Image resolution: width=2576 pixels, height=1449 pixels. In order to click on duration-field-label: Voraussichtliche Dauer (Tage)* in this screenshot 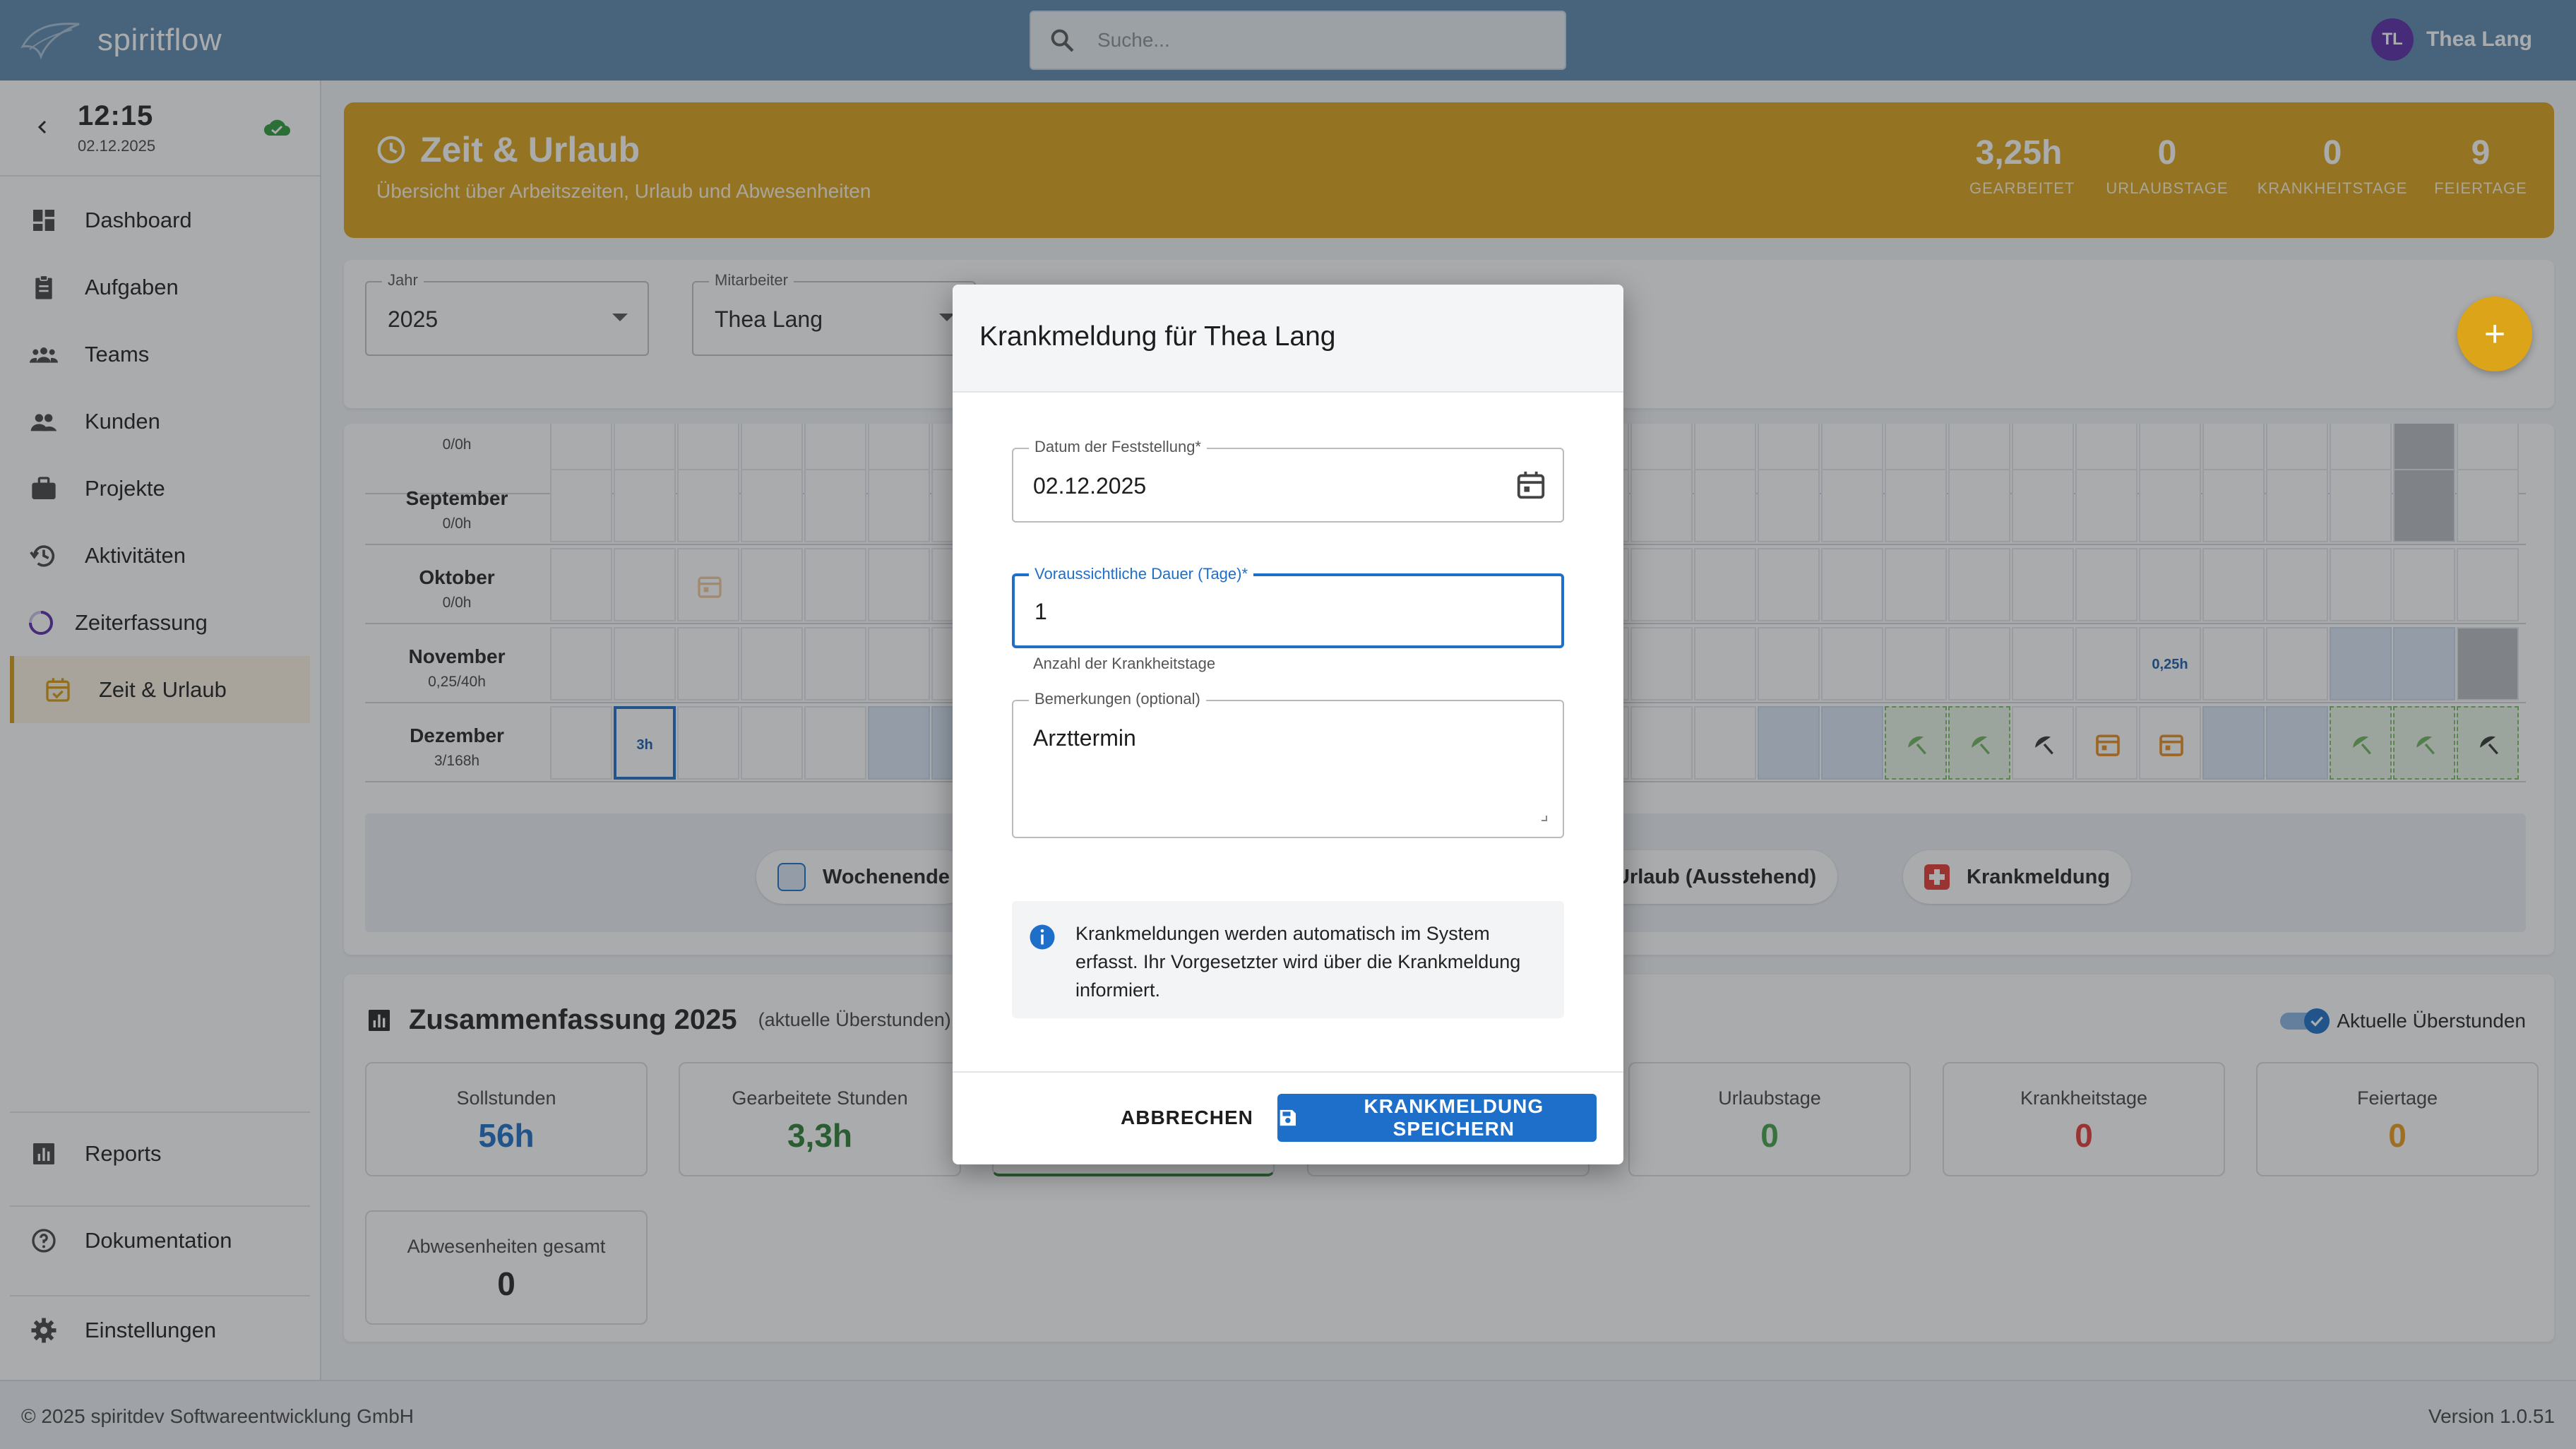, I will do `click(1141, 574)`.